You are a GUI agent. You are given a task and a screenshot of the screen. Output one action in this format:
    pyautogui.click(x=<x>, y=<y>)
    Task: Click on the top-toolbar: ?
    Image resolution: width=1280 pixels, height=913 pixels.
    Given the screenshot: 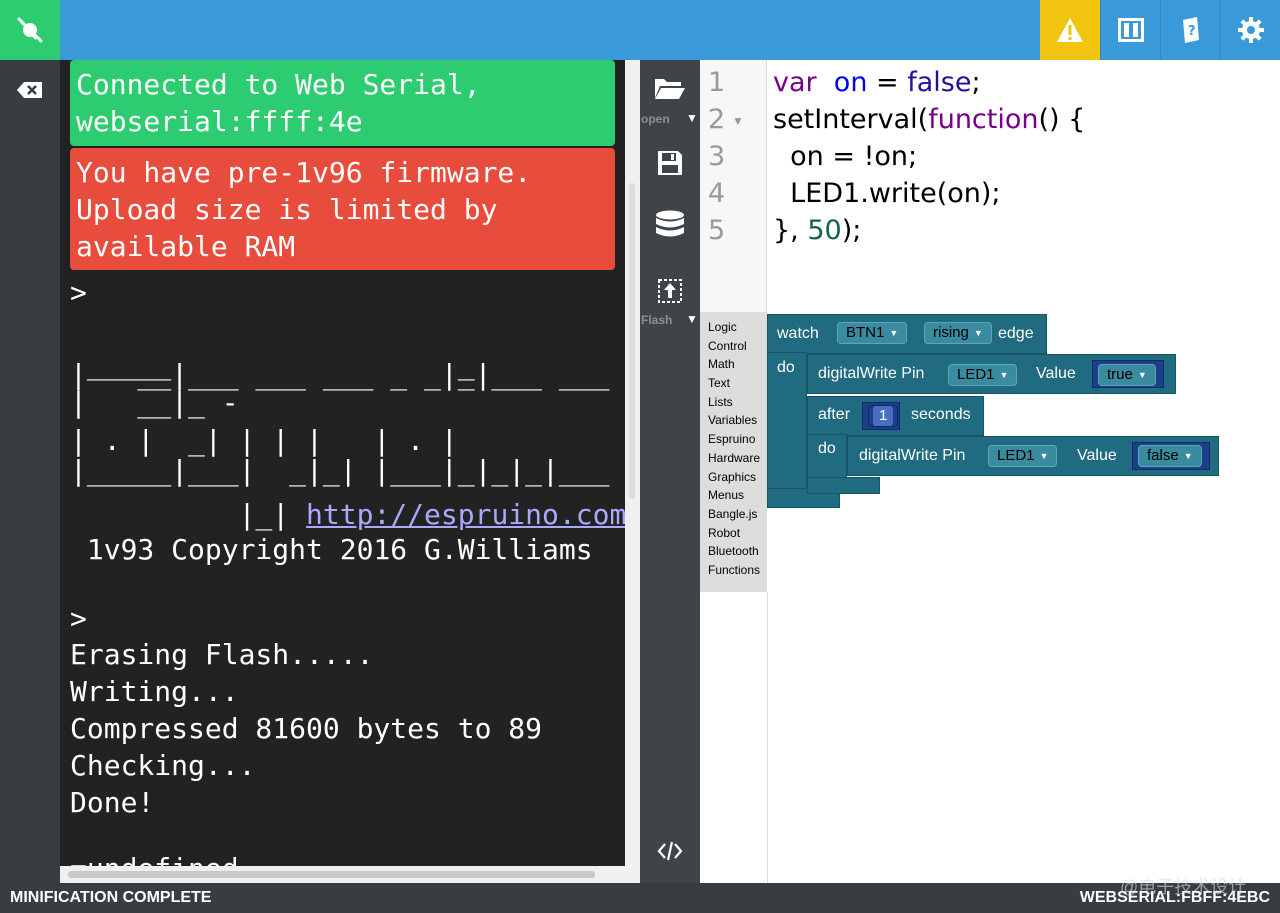 What is the action you would take?
    pyautogui.click(x=640, y=30)
    